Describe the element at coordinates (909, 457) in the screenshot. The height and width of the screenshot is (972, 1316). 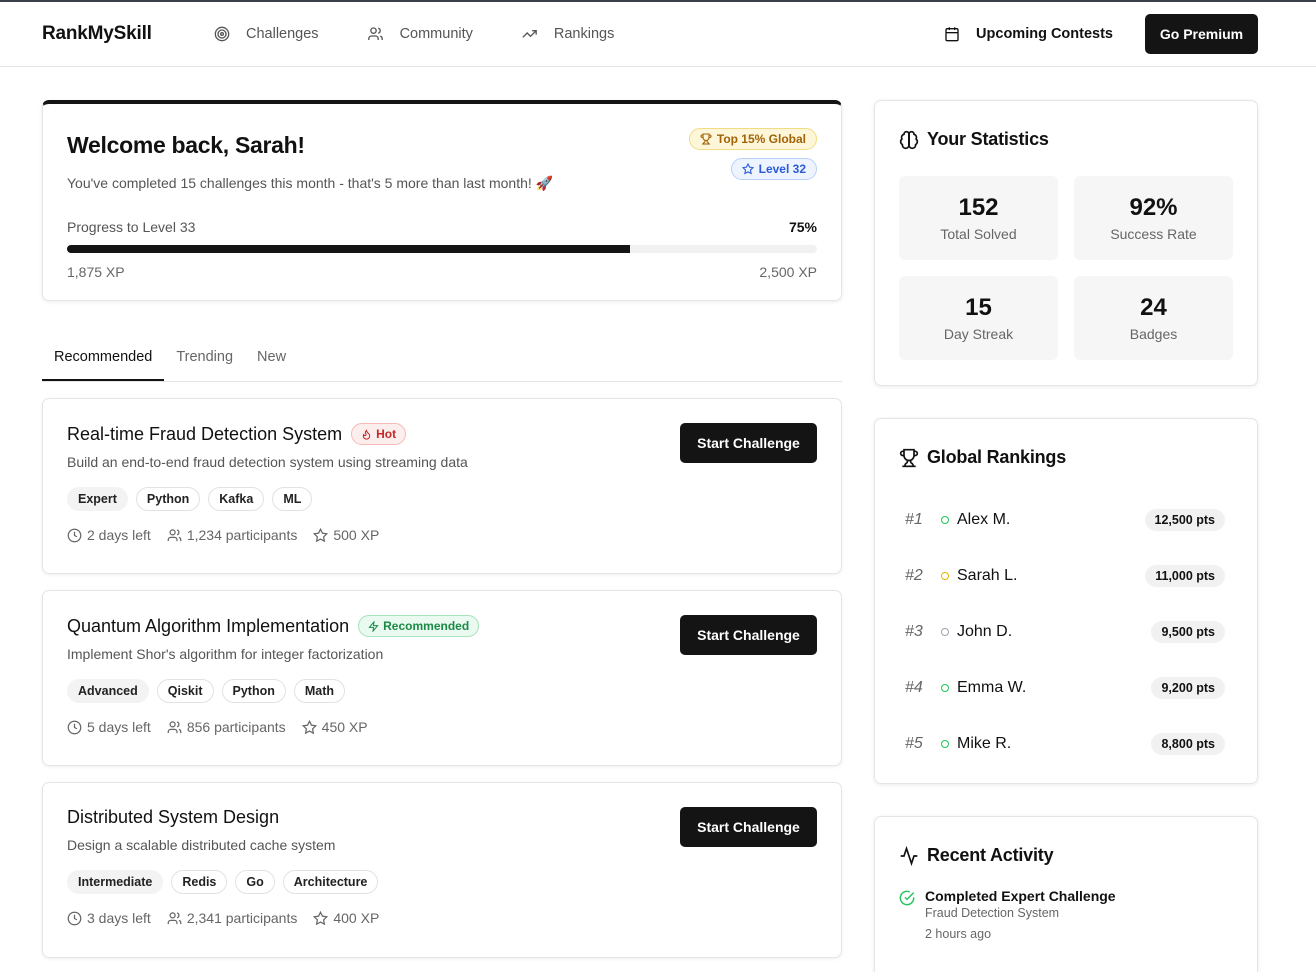
I see `trophy-icon` at that location.